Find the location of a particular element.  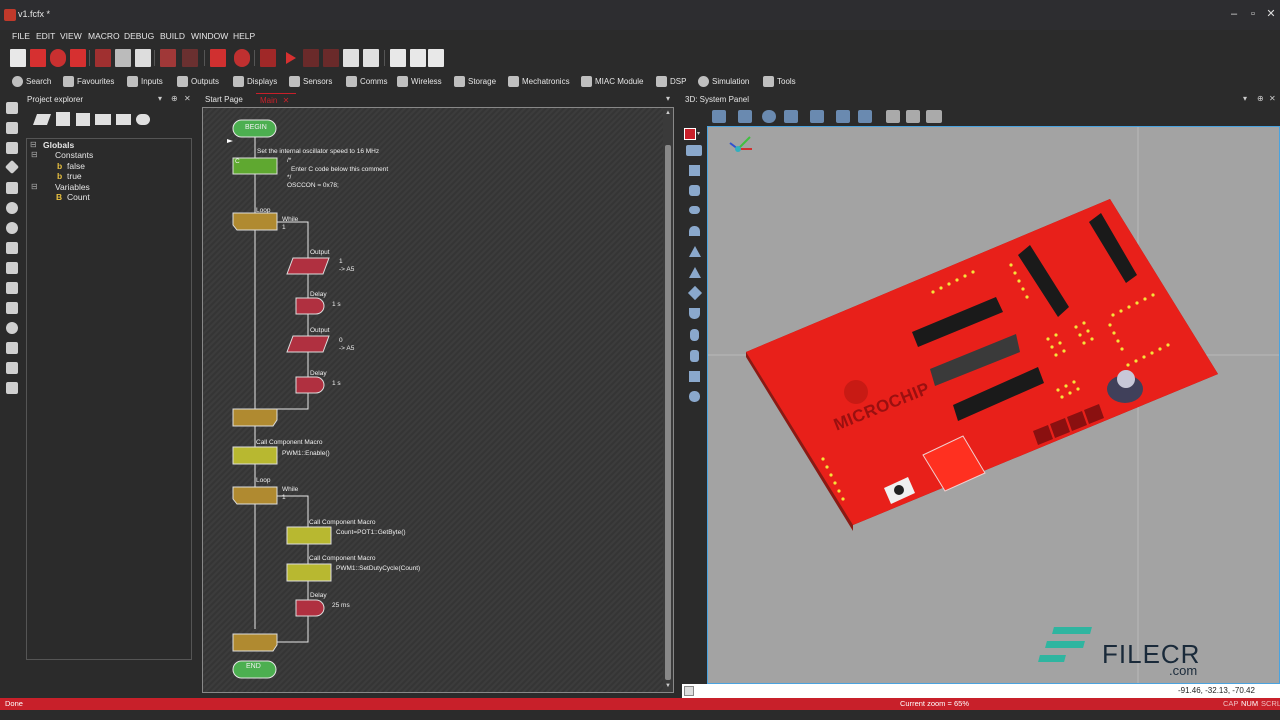

scroll-down-icon: ▼ is located at coordinates (668, 686).